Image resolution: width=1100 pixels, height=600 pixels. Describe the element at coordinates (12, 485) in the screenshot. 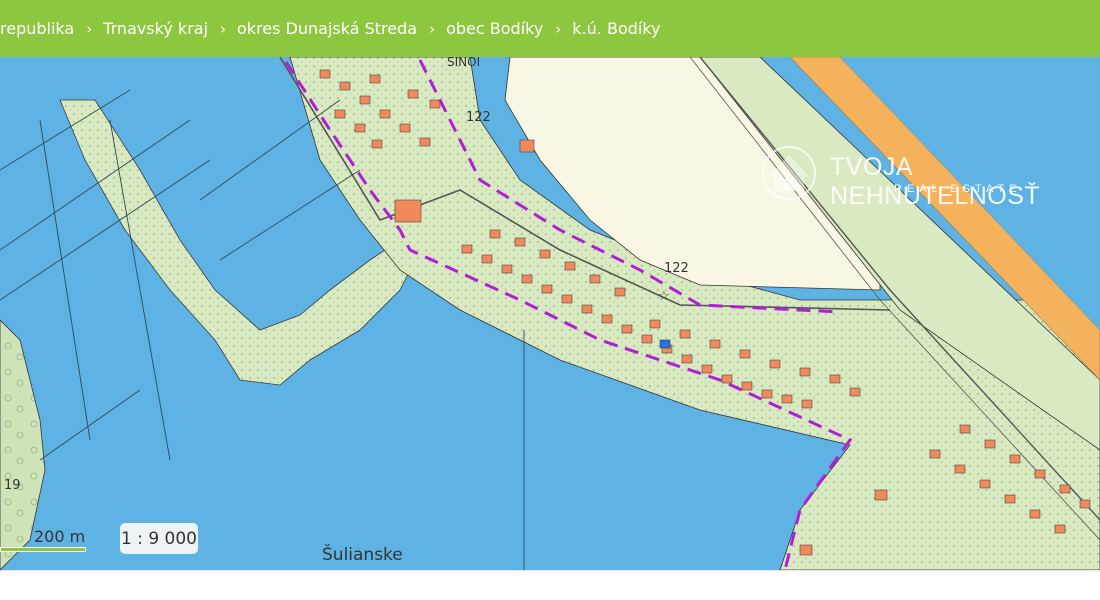

I see `parcel-number-label: 19` at that location.